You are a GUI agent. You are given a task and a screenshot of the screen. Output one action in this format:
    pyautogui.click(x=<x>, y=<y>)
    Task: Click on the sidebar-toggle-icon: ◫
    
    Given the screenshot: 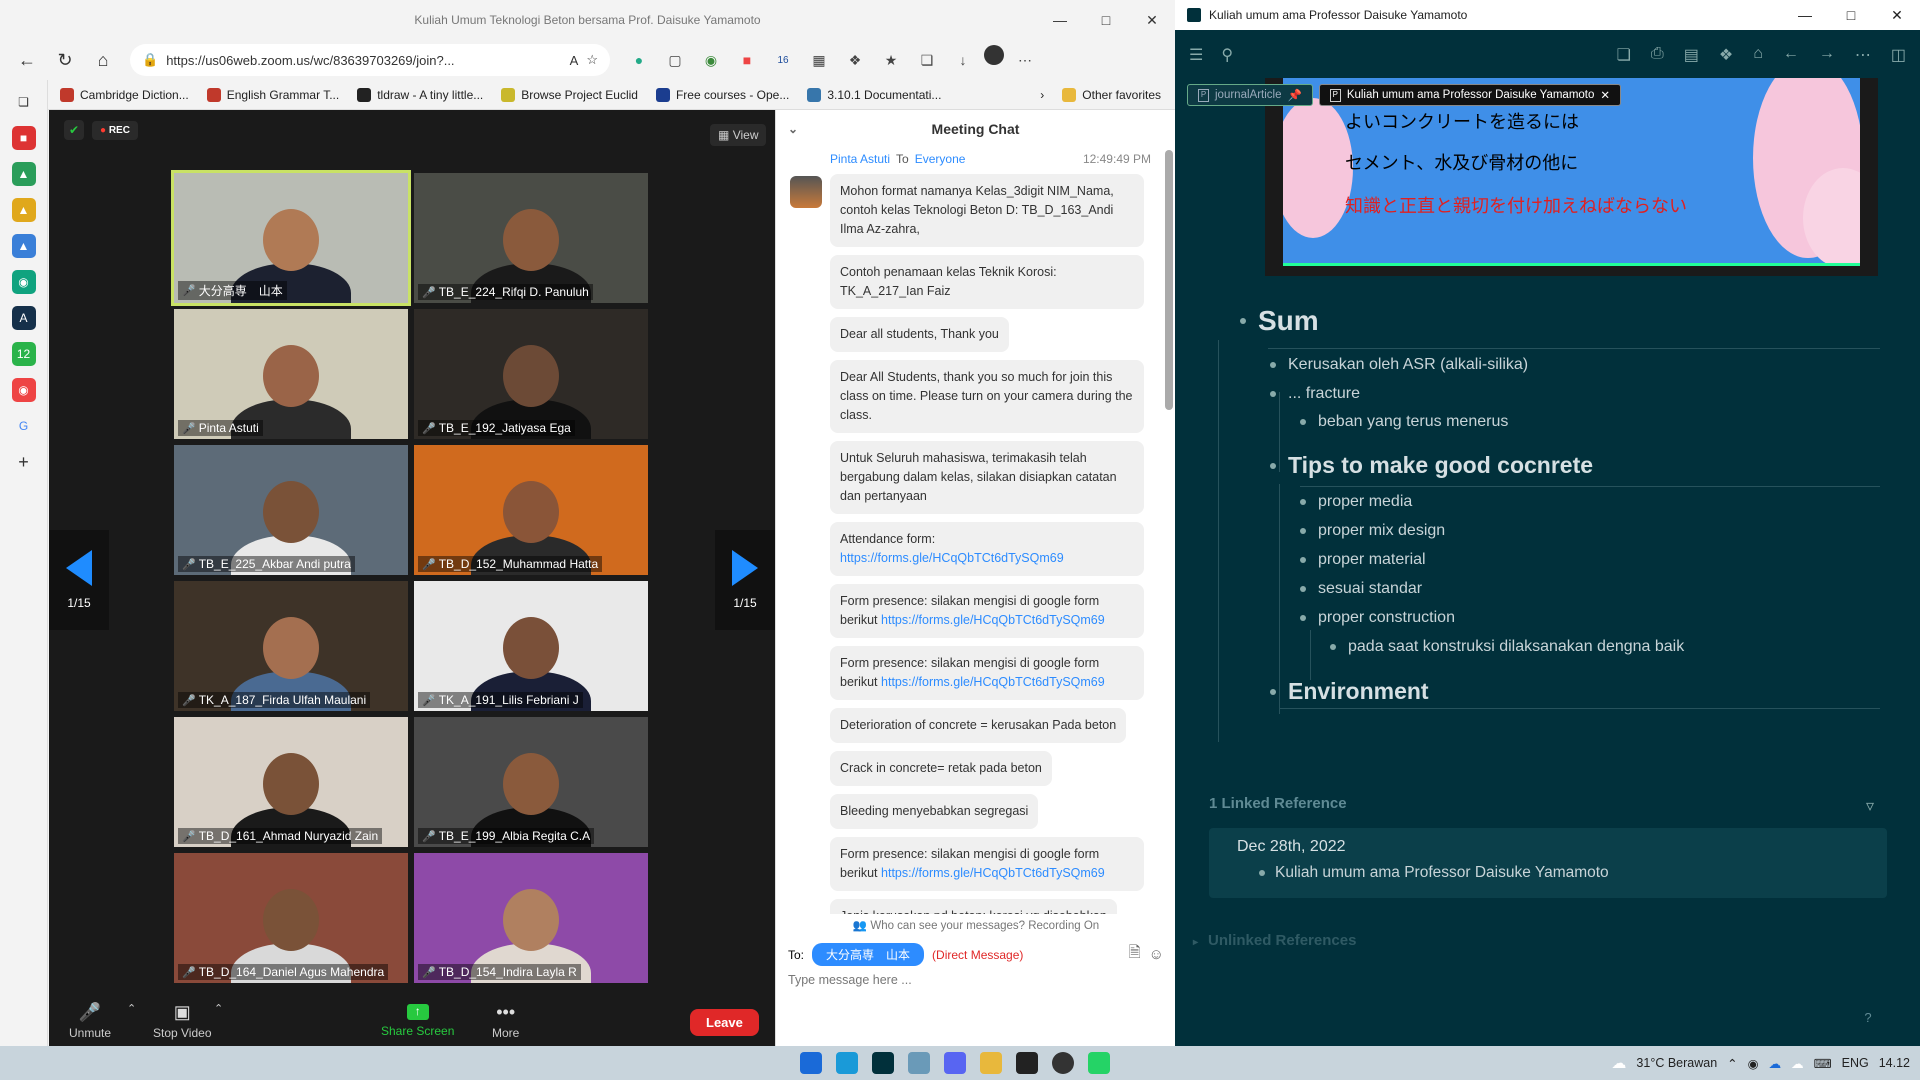 What is the action you would take?
    pyautogui.click(x=1898, y=55)
    